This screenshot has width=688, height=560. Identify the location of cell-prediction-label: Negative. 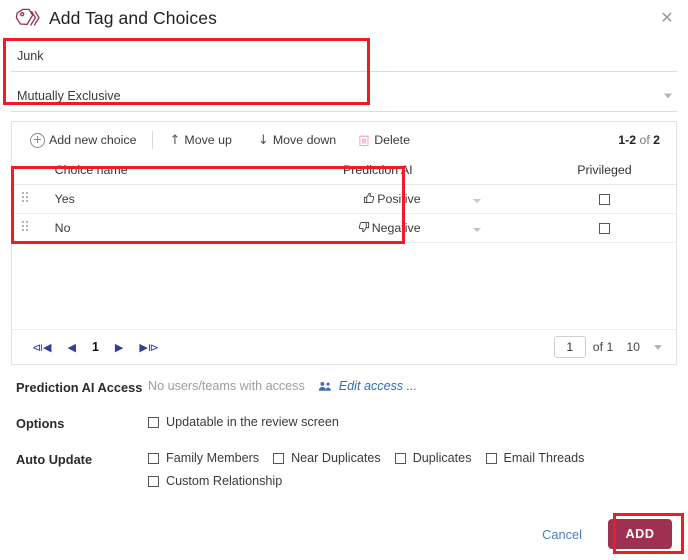
(396, 228).